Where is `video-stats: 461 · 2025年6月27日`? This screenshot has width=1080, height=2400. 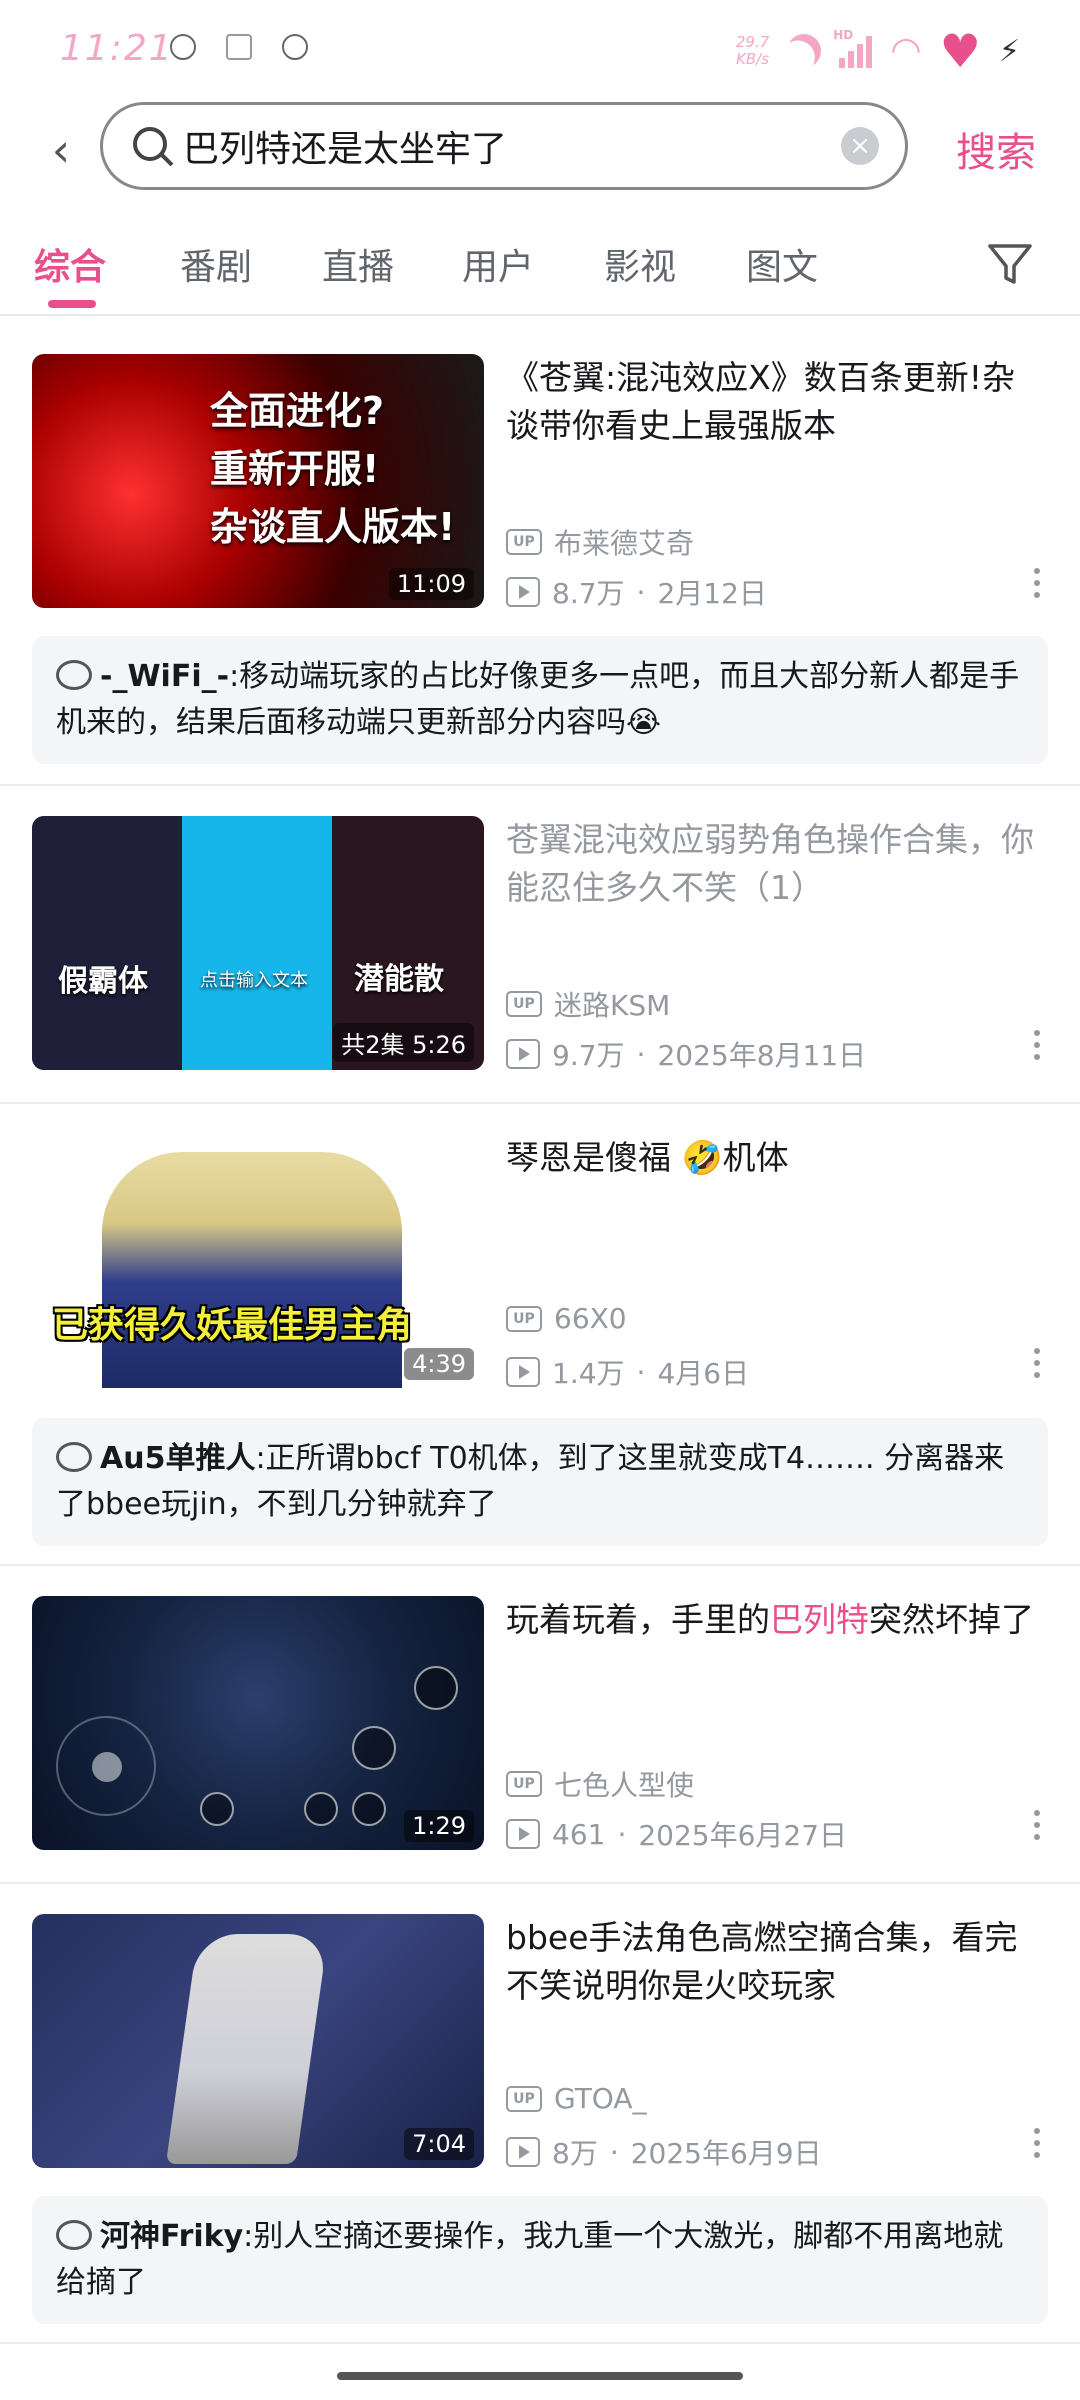 video-stats: 461 · 2025年6月27日 is located at coordinates (676, 1834).